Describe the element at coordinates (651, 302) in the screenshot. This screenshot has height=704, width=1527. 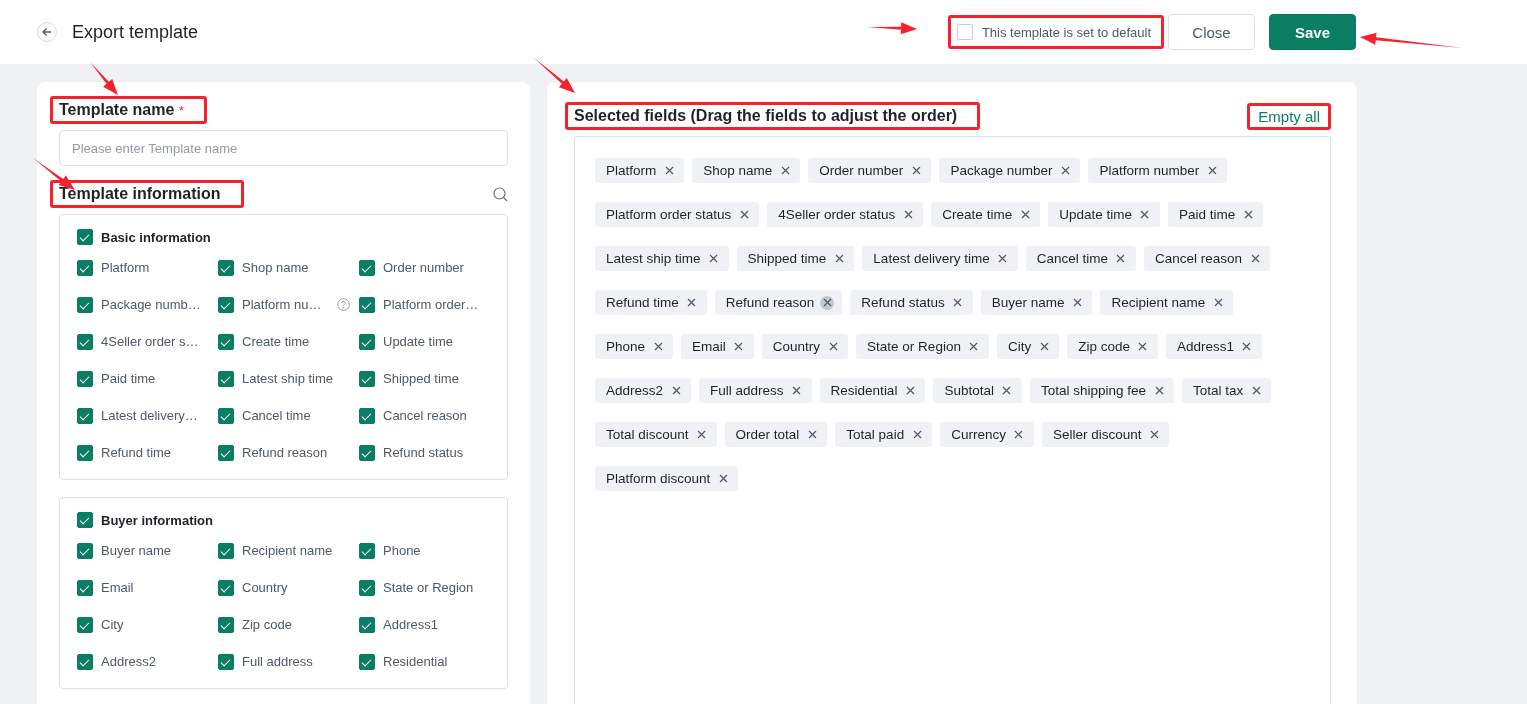
I see `field-tag: Refund time` at that location.